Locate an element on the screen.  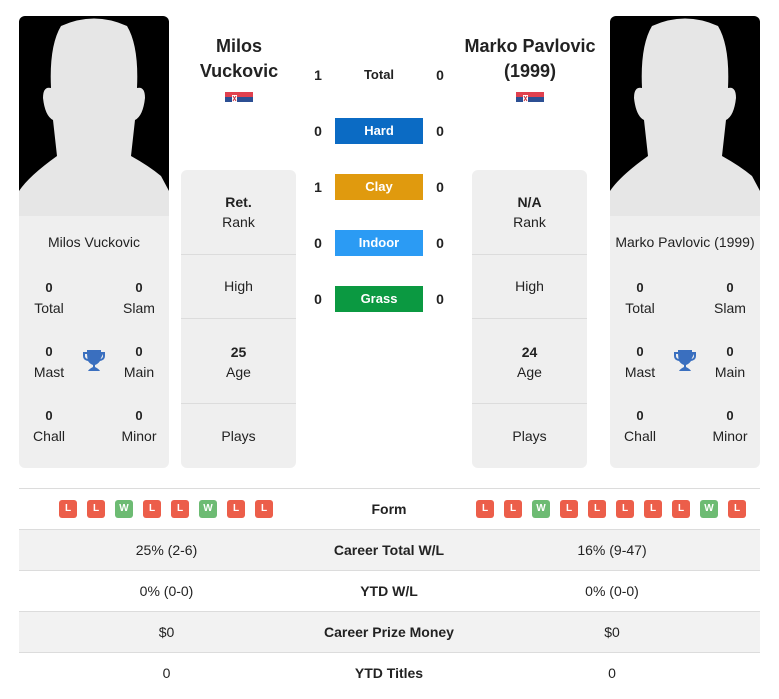
player1-age: 25 Age is located at coordinates (238, 362).